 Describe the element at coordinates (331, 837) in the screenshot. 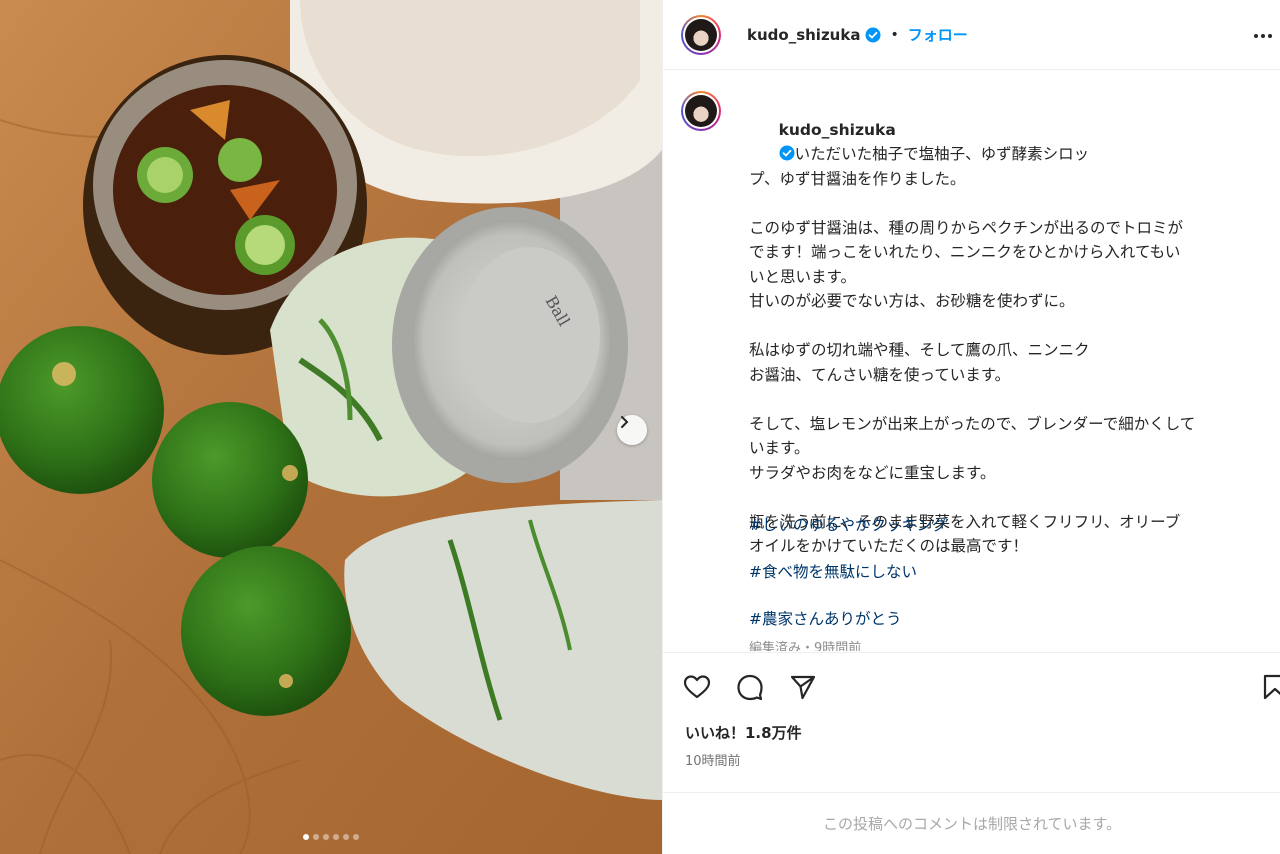

I see `carousel-indicator` at that location.